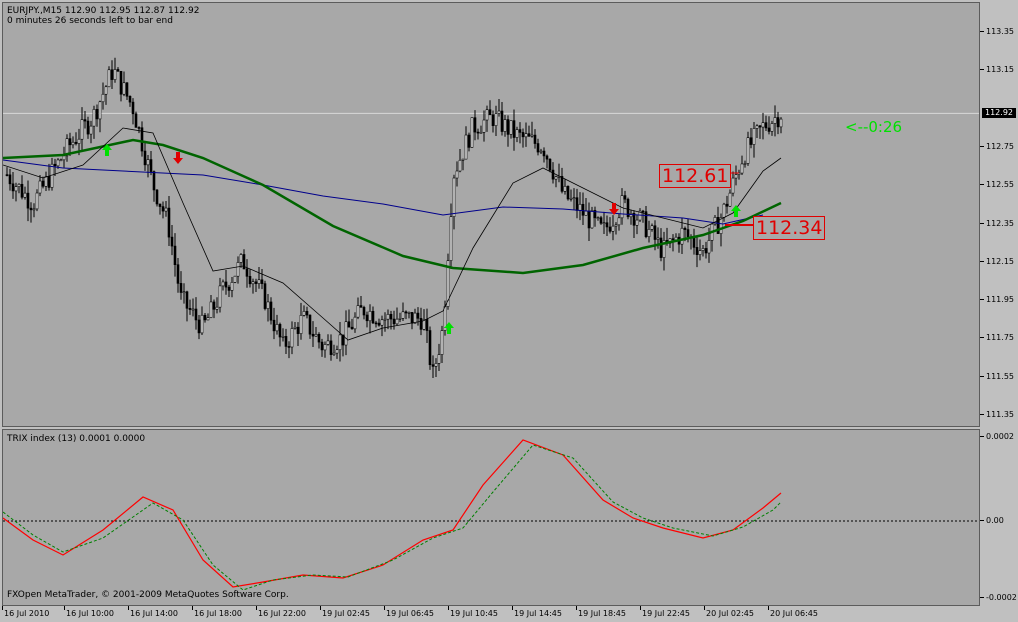 This screenshot has height=622, width=1018. I want to click on price-axis-label: 112.75, so click(1000, 146).